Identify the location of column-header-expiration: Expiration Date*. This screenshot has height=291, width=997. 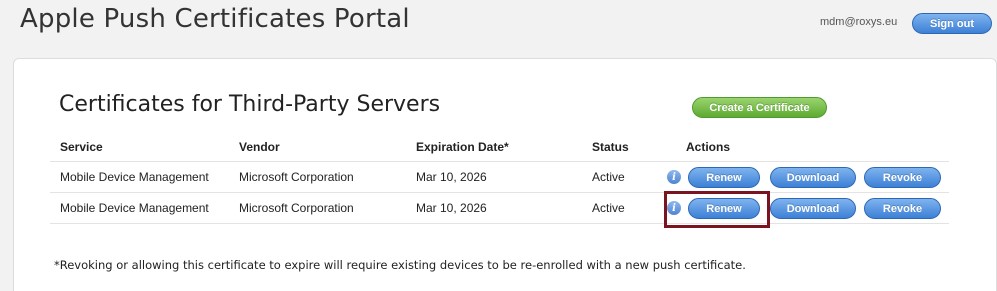
(462, 147).